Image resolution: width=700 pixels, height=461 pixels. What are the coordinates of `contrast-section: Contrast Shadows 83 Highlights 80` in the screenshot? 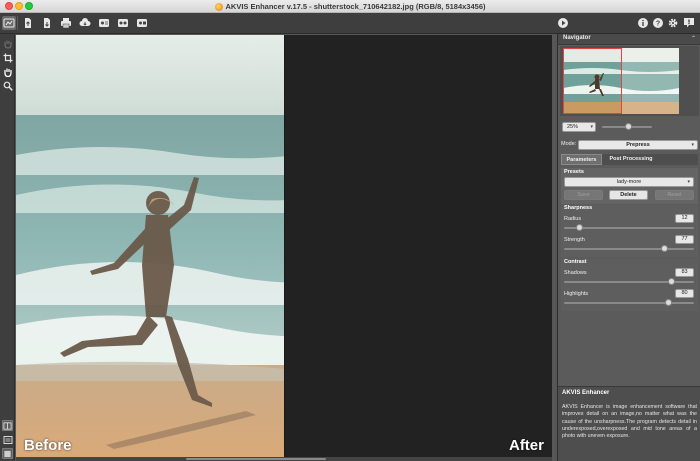 It's located at (629, 285).